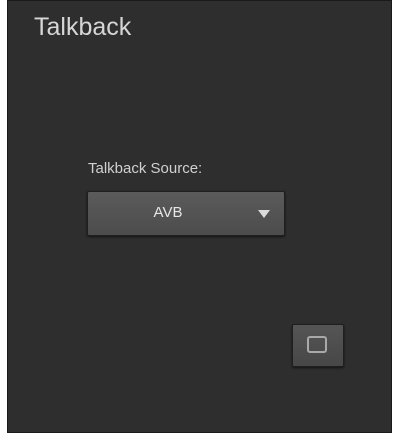 The height and width of the screenshot is (441, 403). Describe the element at coordinates (186, 213) in the screenshot. I see `talkback-source-dropdown: AVB` at that location.